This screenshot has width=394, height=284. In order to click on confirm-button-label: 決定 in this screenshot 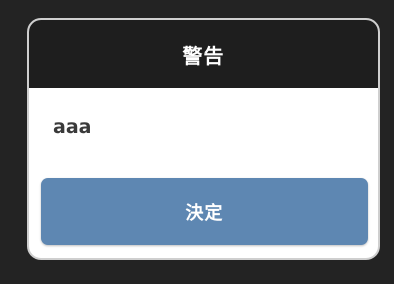, I will do `click(204, 213)`.